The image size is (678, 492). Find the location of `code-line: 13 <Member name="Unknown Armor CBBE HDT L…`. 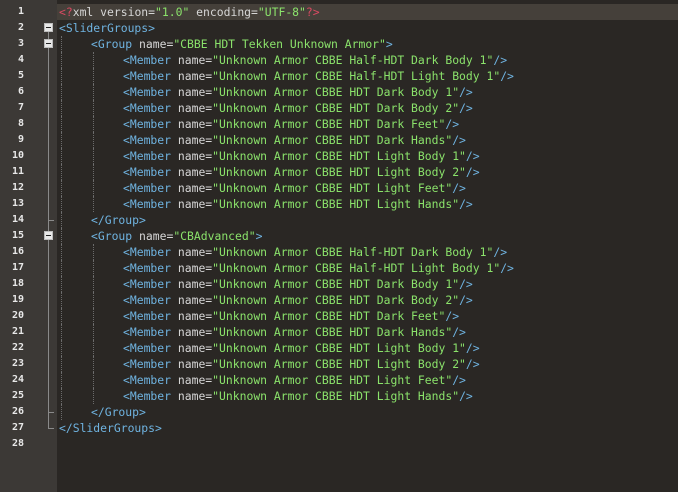

code-line: 13 <Member name="Unknown Armor CBBE HDT L… is located at coordinates (339, 204).